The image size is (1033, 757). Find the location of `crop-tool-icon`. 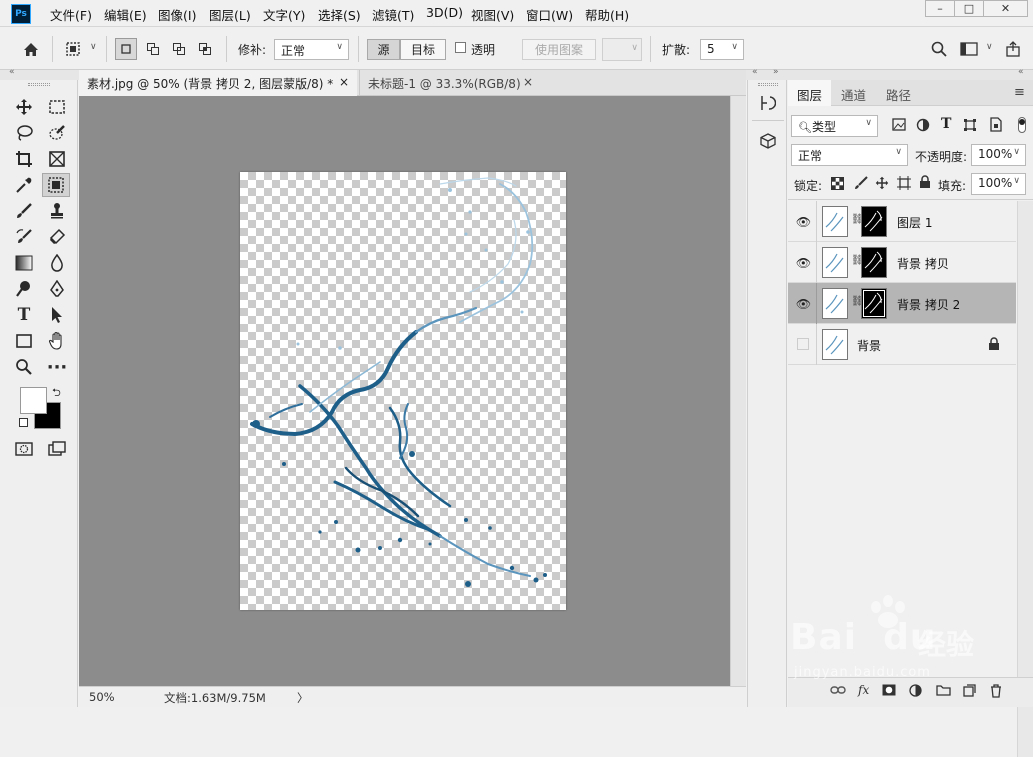

crop-tool-icon is located at coordinates (24, 159).